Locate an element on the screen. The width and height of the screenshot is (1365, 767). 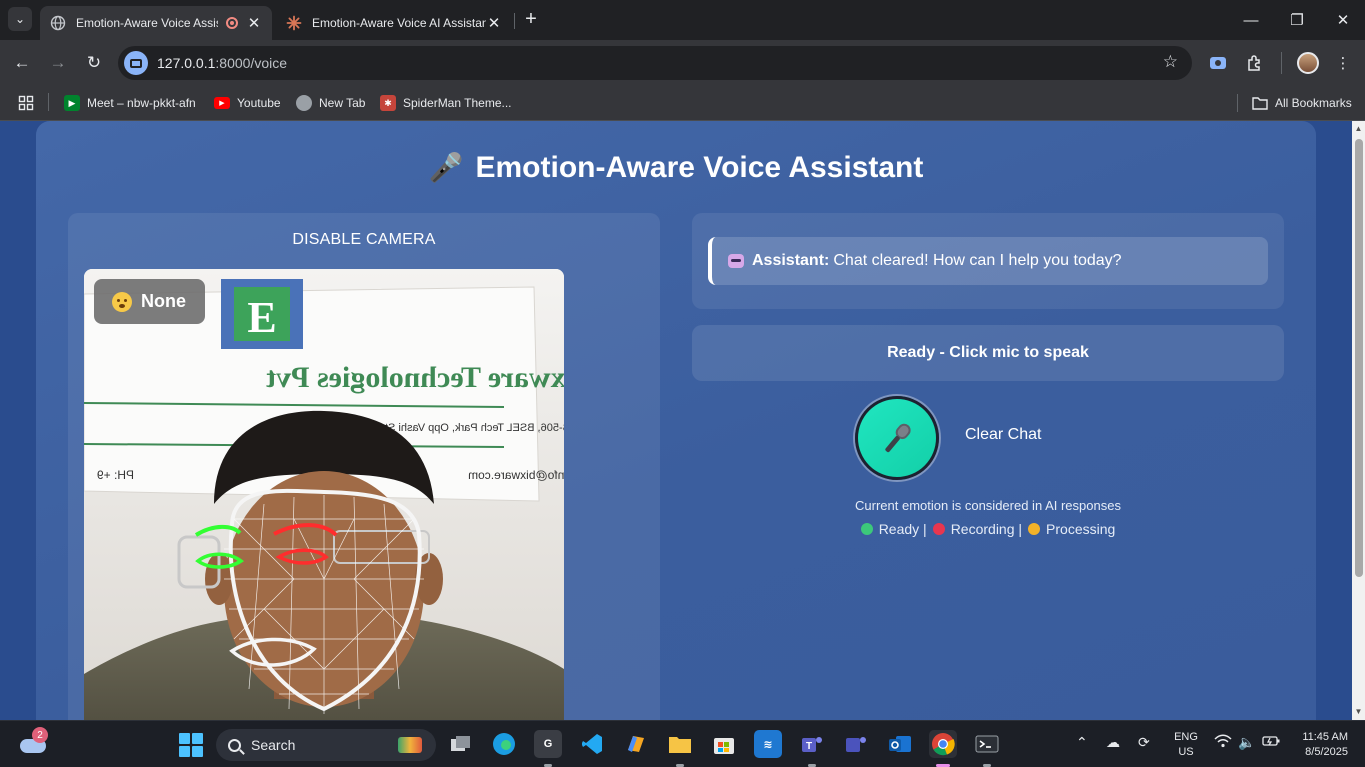
scroll-up-icon: ▲ is located at coordinates (1358, 128).